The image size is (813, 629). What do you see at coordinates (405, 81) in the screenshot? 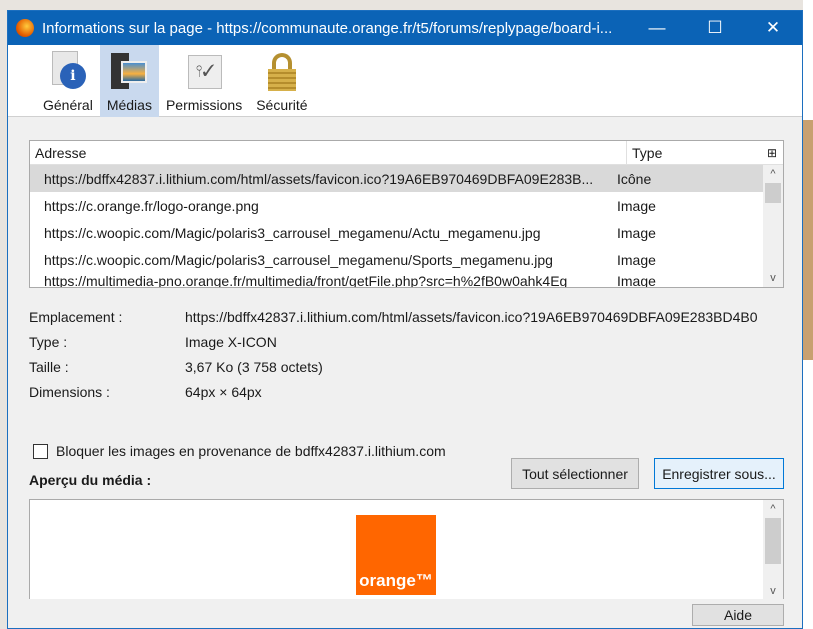
I see `tab-bar: i Général Médias ⫯✓ Permissions Sécurité` at bounding box center [405, 81].